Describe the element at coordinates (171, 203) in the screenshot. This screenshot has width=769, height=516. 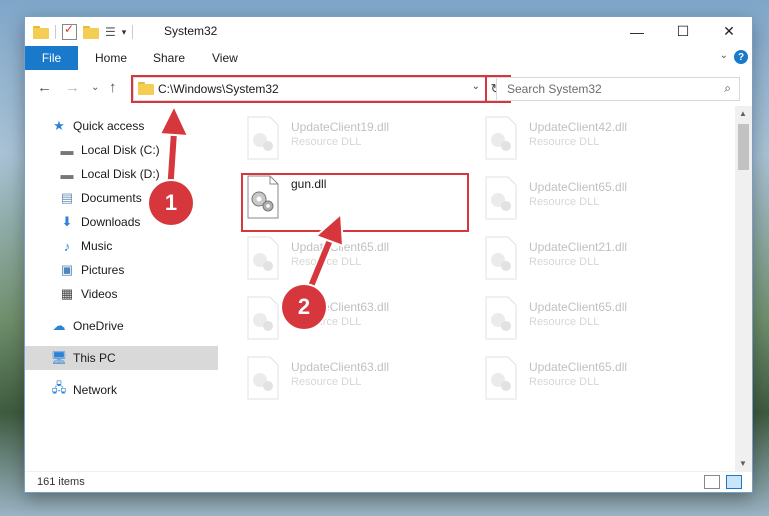
I see `callout-1: 1` at that location.